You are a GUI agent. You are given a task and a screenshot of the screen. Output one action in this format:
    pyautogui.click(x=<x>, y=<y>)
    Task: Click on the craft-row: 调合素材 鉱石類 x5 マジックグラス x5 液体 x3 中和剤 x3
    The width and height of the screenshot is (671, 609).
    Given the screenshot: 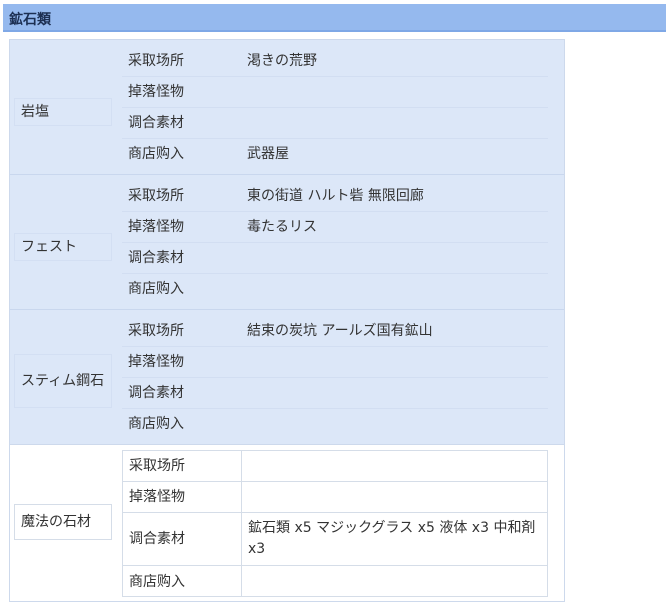 What is the action you would take?
    pyautogui.click(x=335, y=539)
    